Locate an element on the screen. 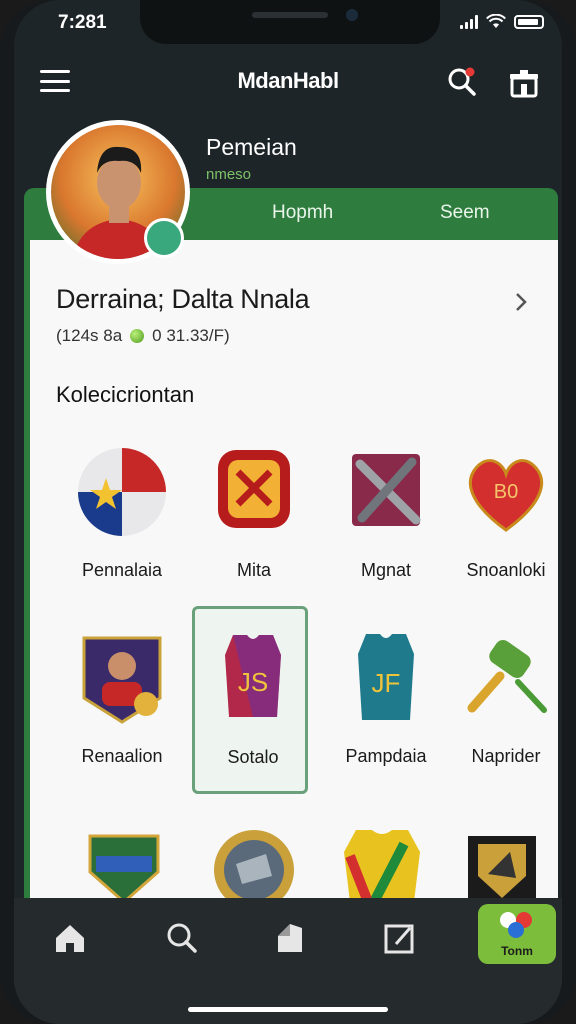  stats-prefix: (124s 8a is located at coordinates (89, 335).